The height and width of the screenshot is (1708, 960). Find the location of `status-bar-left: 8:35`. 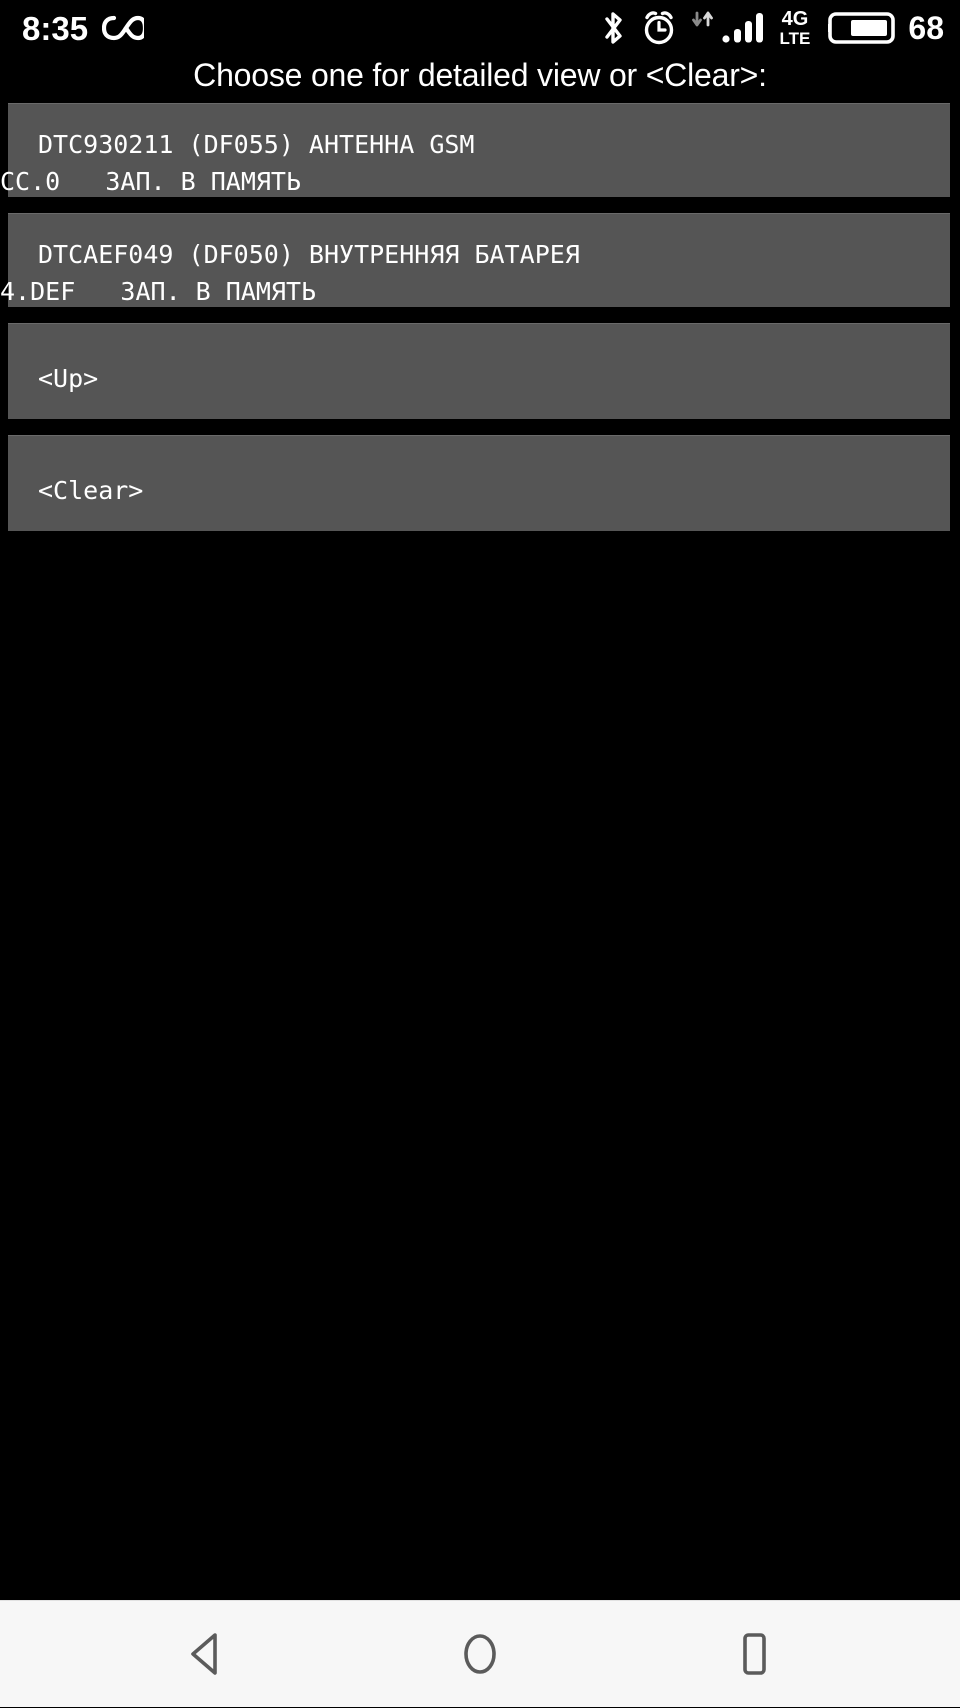

status-bar-left: 8:35 is located at coordinates (83, 28).